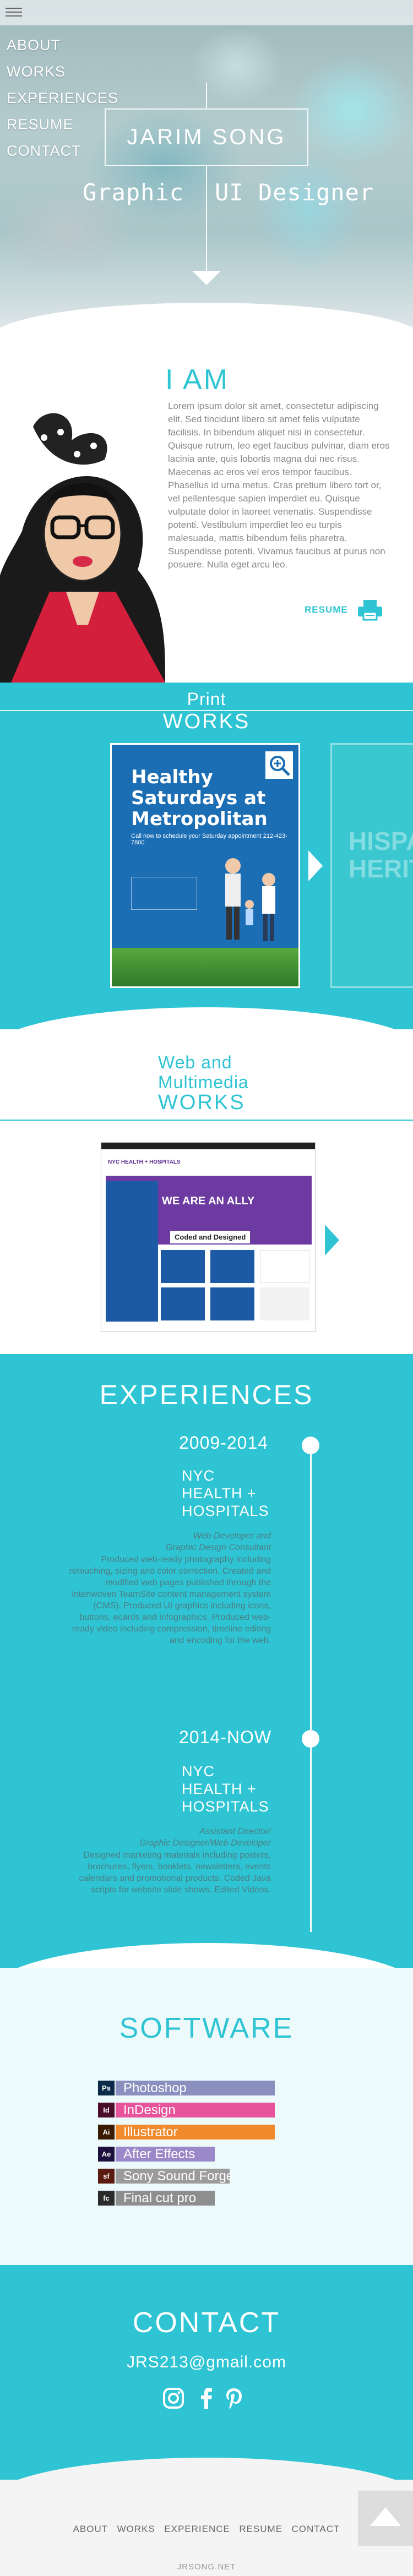 The width and height of the screenshot is (413, 2576). I want to click on scroll-down-arrow-icon, so click(206, 278).